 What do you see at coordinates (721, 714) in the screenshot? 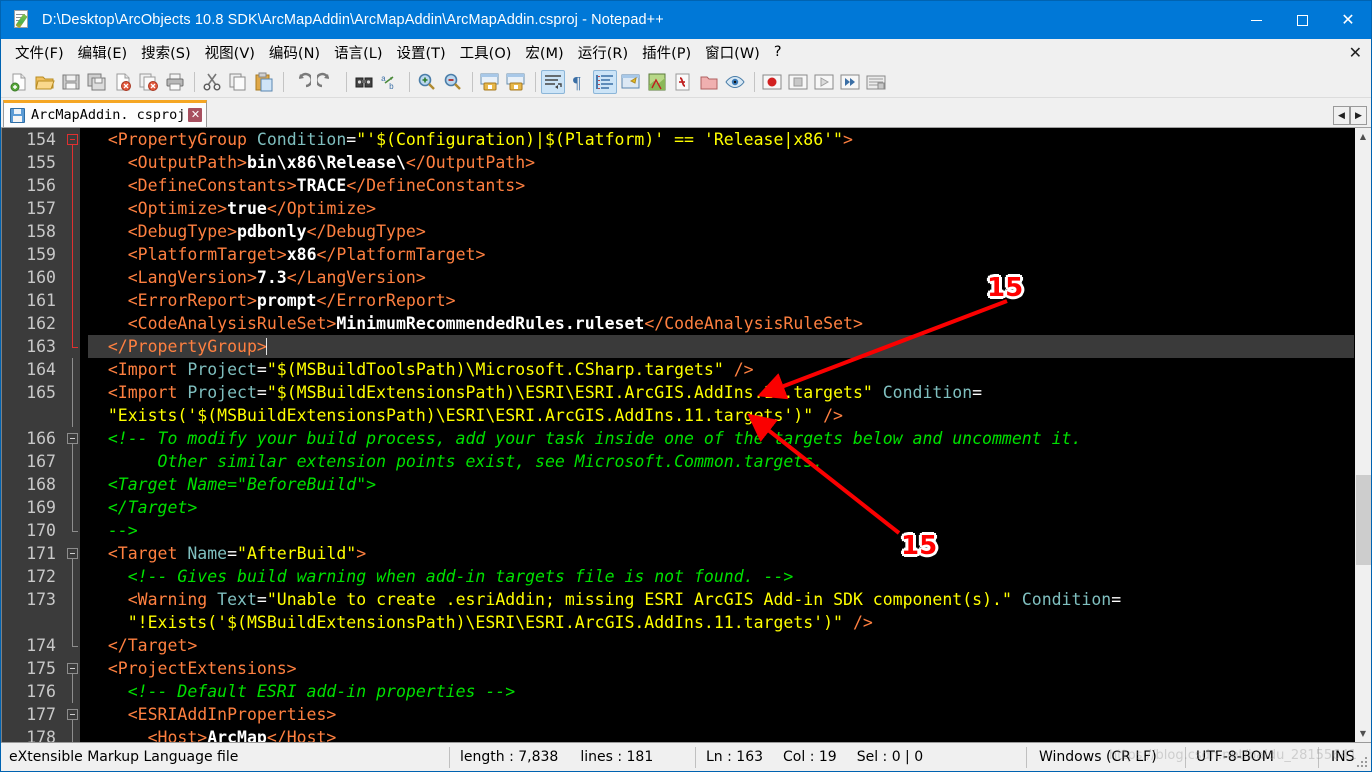
I see `code-line: <ESRIAddInProperties>` at bounding box center [721, 714].